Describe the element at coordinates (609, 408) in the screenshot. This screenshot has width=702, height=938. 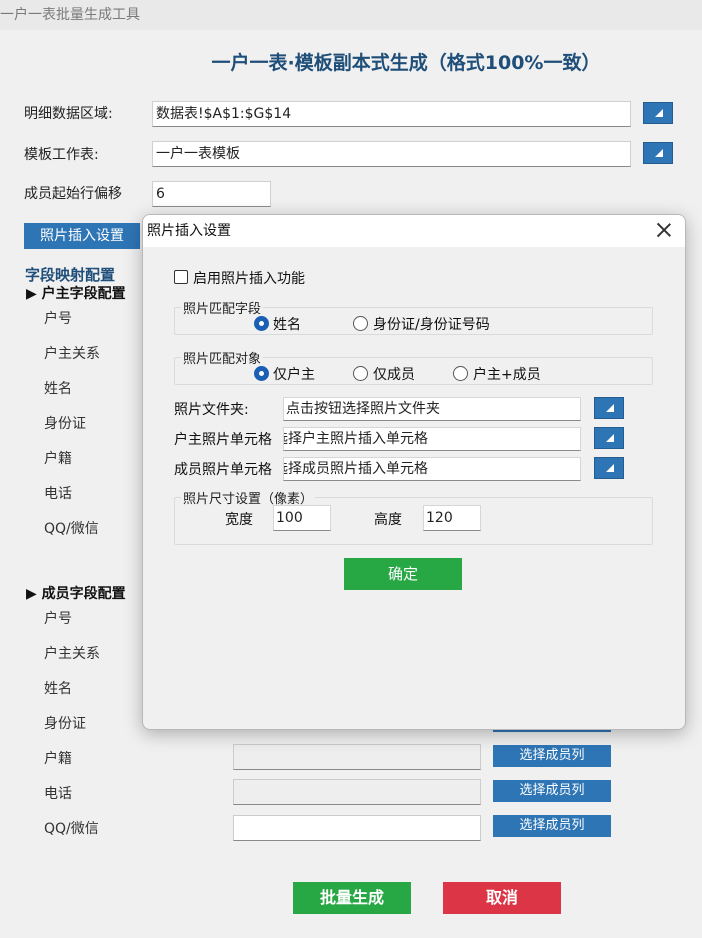
I see `photo-folder-pick-button` at that location.